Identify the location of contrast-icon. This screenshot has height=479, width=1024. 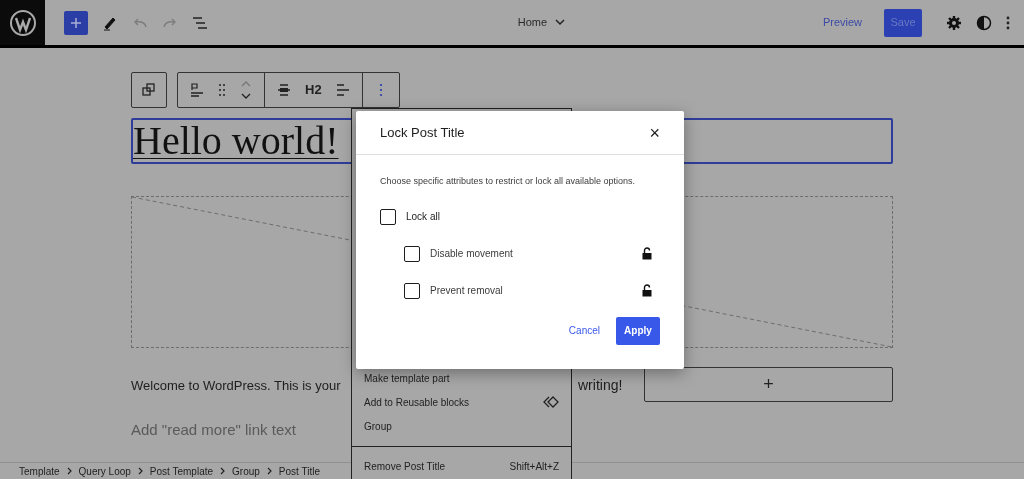
(984, 22).